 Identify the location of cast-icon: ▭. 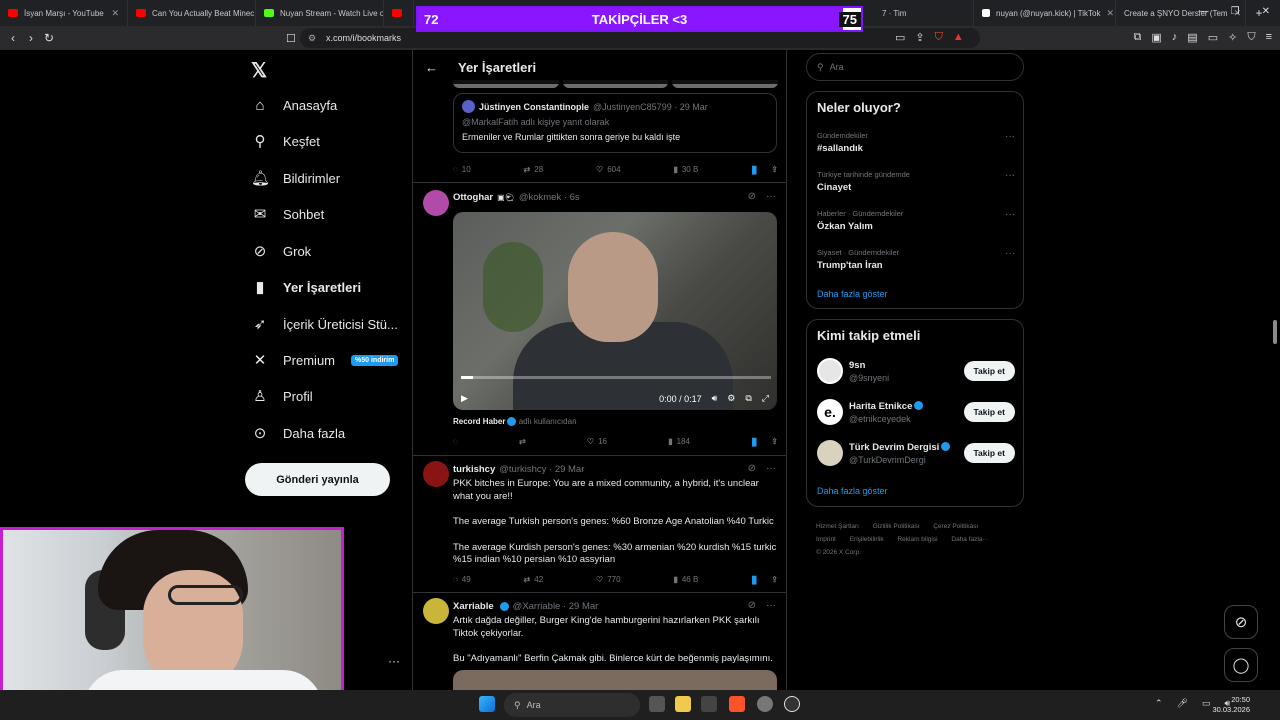
(900, 37).